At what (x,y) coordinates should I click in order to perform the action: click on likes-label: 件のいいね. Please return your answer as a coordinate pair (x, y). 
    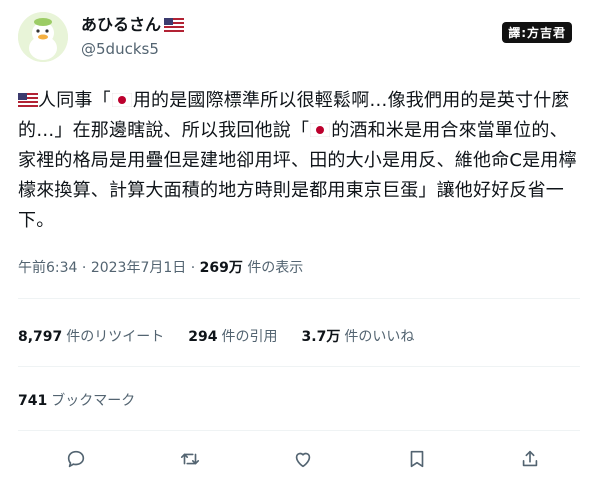
    Looking at the image, I should click on (379, 337).